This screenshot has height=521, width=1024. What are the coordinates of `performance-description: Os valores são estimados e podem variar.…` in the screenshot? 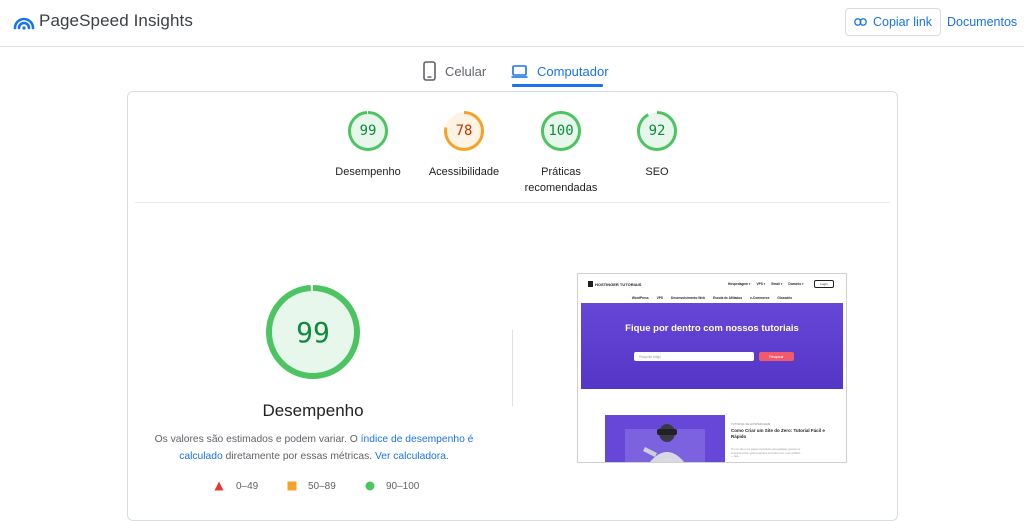 It's located at (314, 448).